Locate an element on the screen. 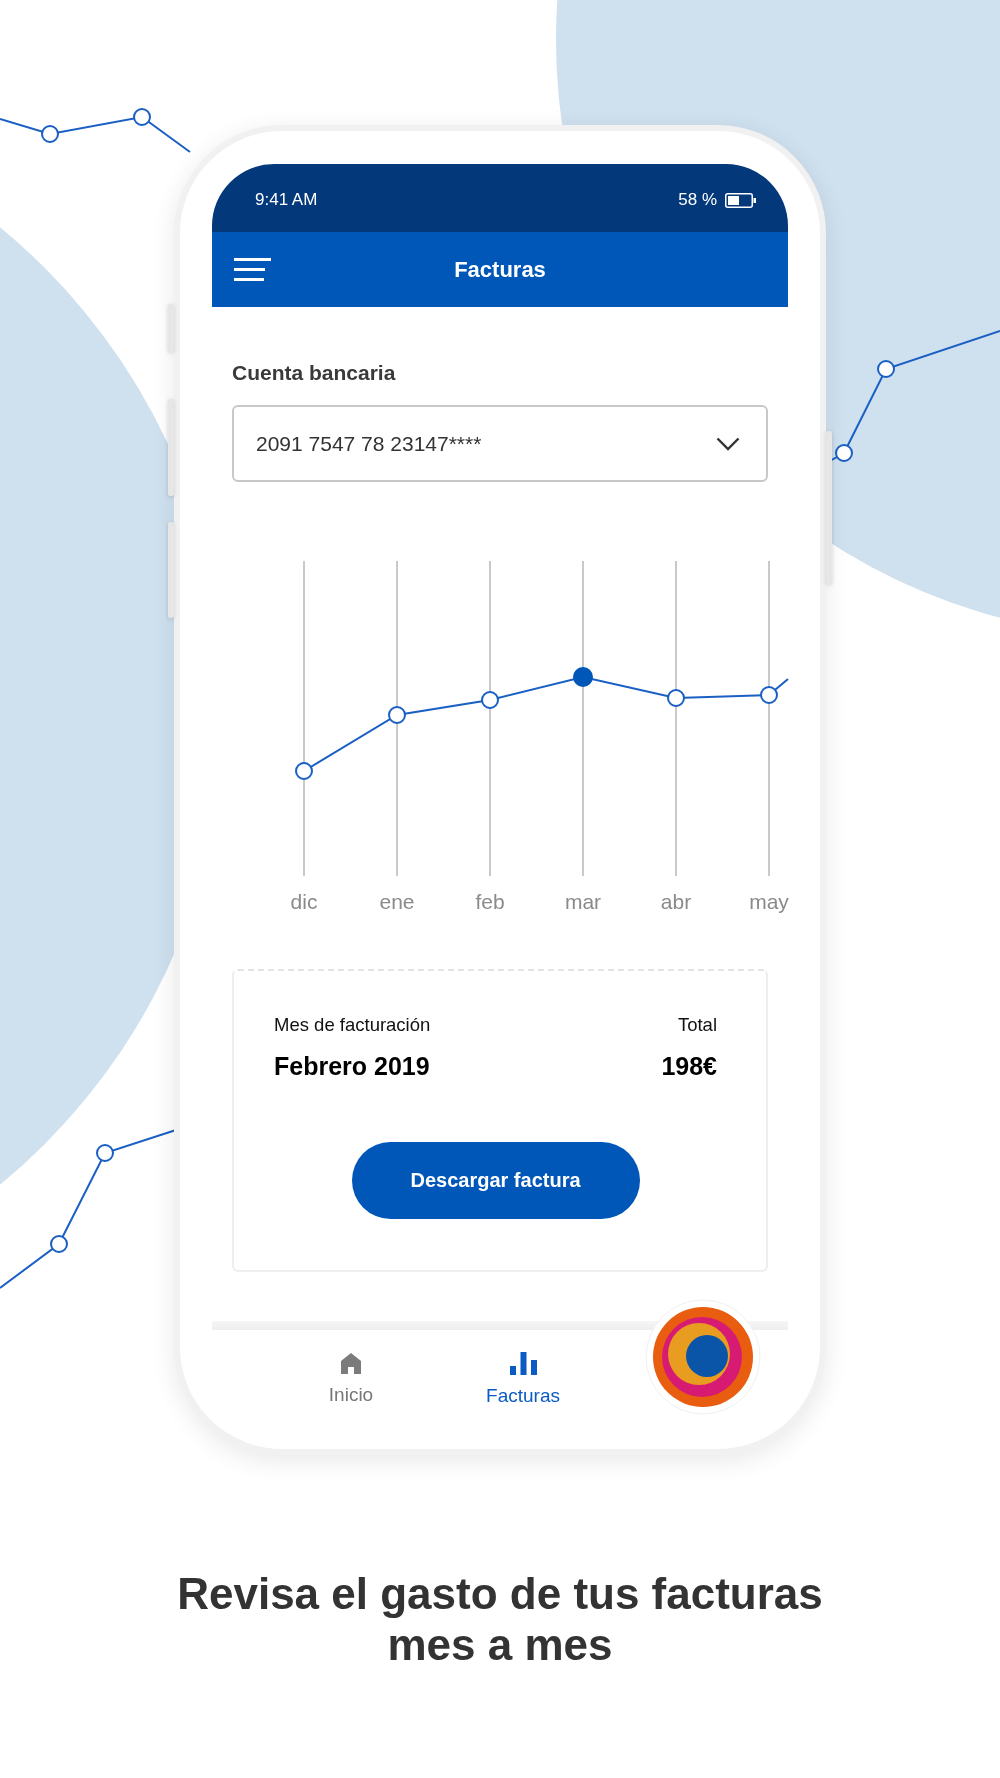  circles-logo-icon is located at coordinates (703, 1357).